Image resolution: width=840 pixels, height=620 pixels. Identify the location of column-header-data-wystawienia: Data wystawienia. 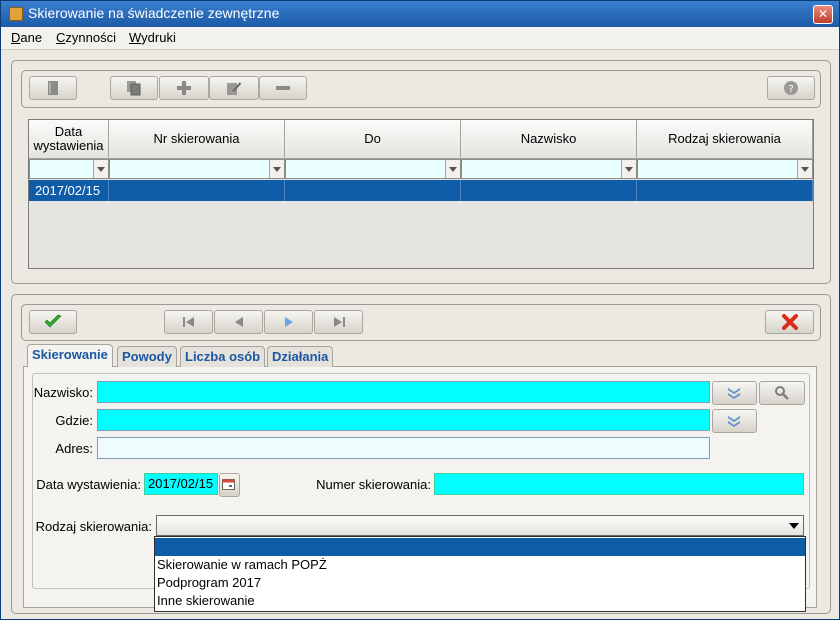
(69, 139).